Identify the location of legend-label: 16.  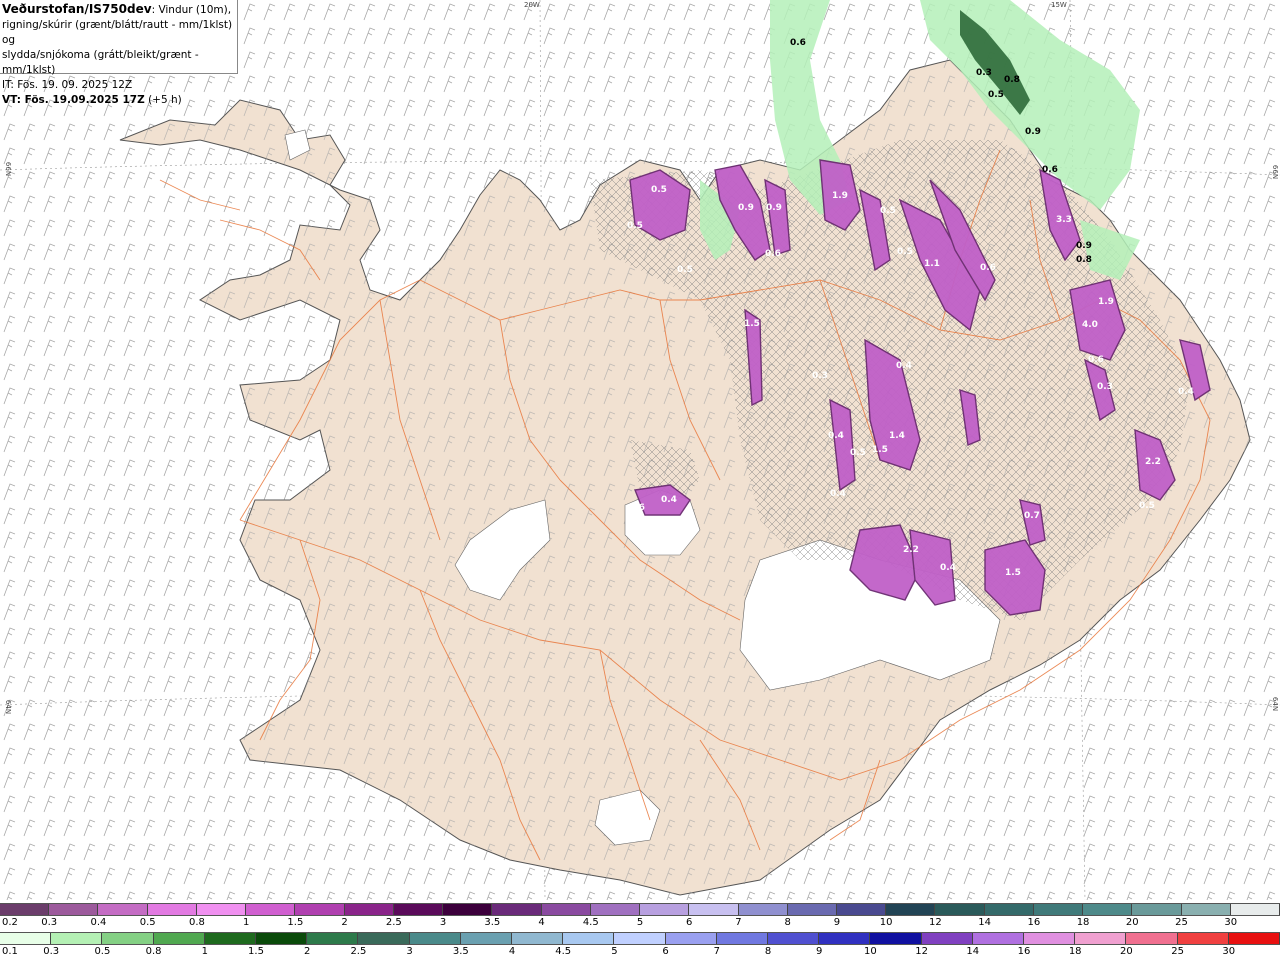
(1034, 922).